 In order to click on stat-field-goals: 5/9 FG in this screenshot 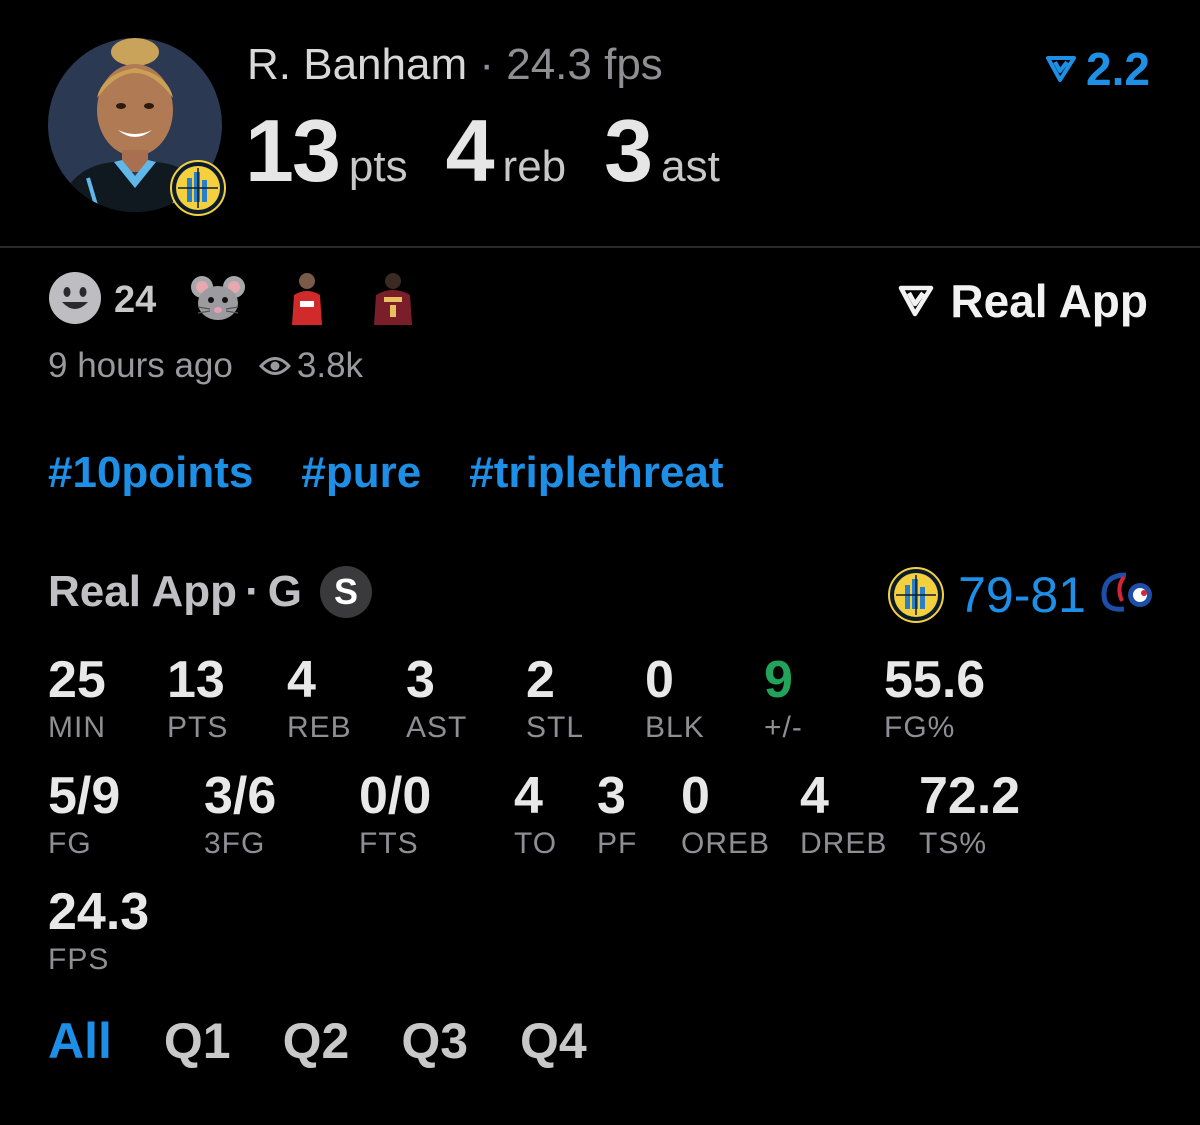, I will do `click(84, 816)`.